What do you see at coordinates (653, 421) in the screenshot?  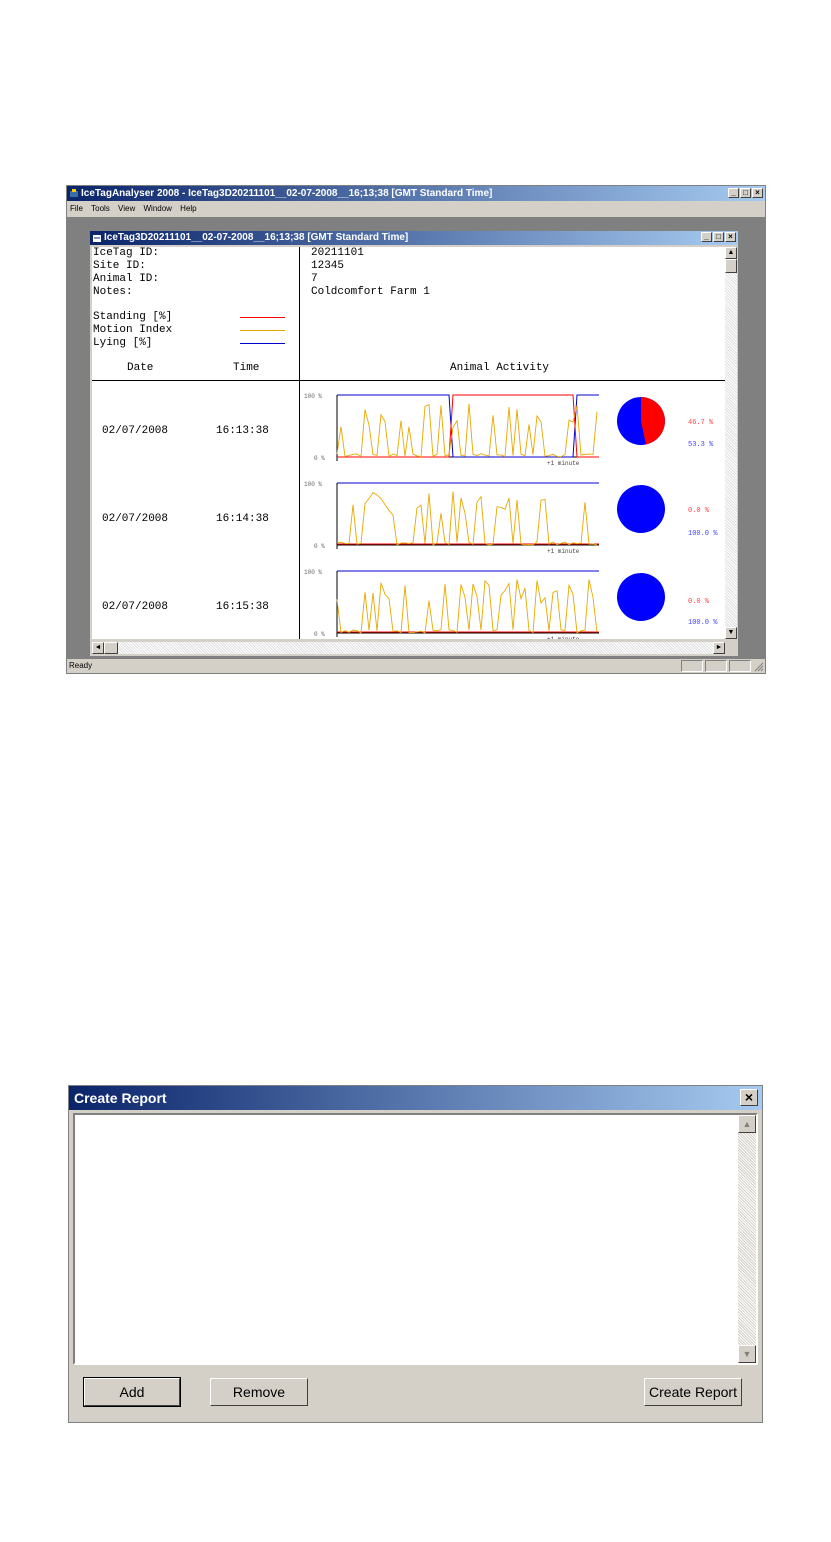 I see `row-1-pie-standing-slice` at bounding box center [653, 421].